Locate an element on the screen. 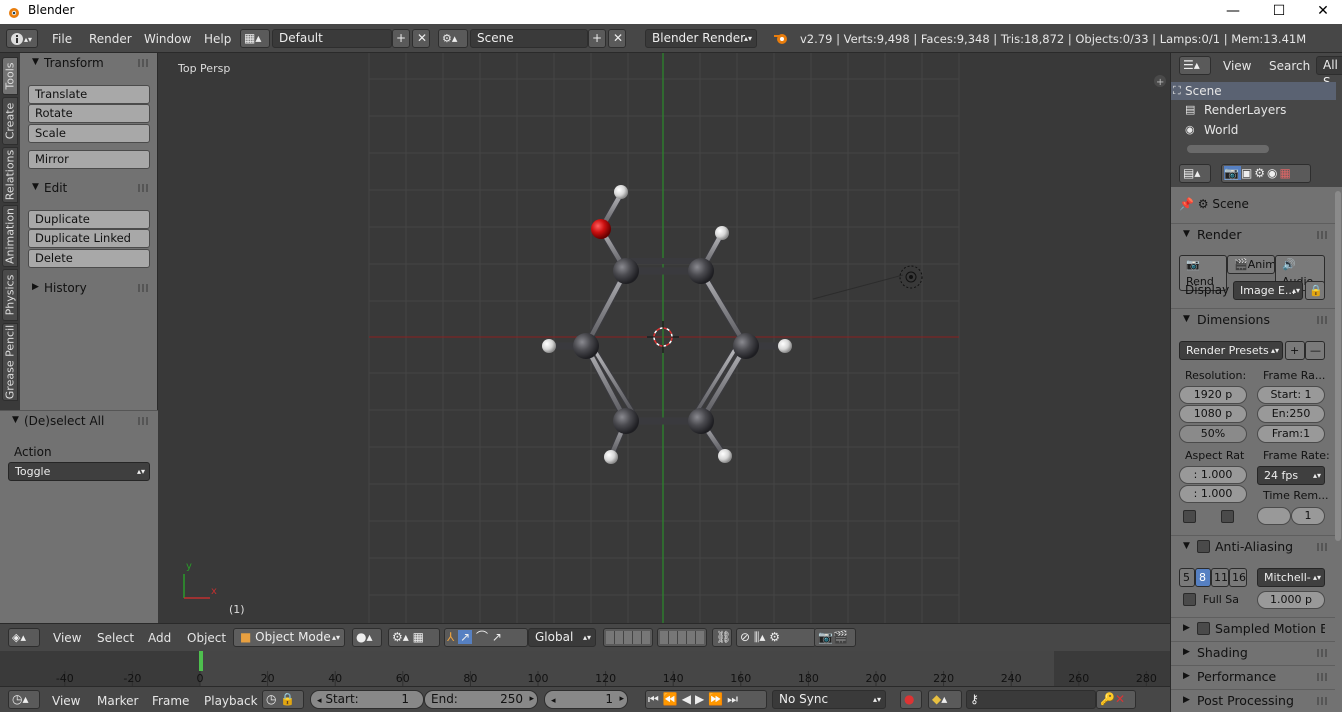 Image resolution: width=1342 pixels, height=712 pixels. oxygen-atom is located at coordinates (601, 229).